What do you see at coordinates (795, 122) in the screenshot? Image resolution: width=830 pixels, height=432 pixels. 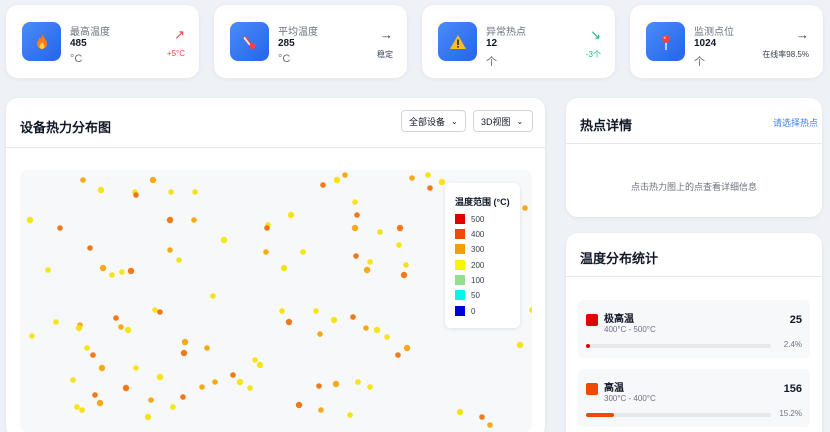 I see `select-hotspot-link: 请选择热点` at bounding box center [795, 122].